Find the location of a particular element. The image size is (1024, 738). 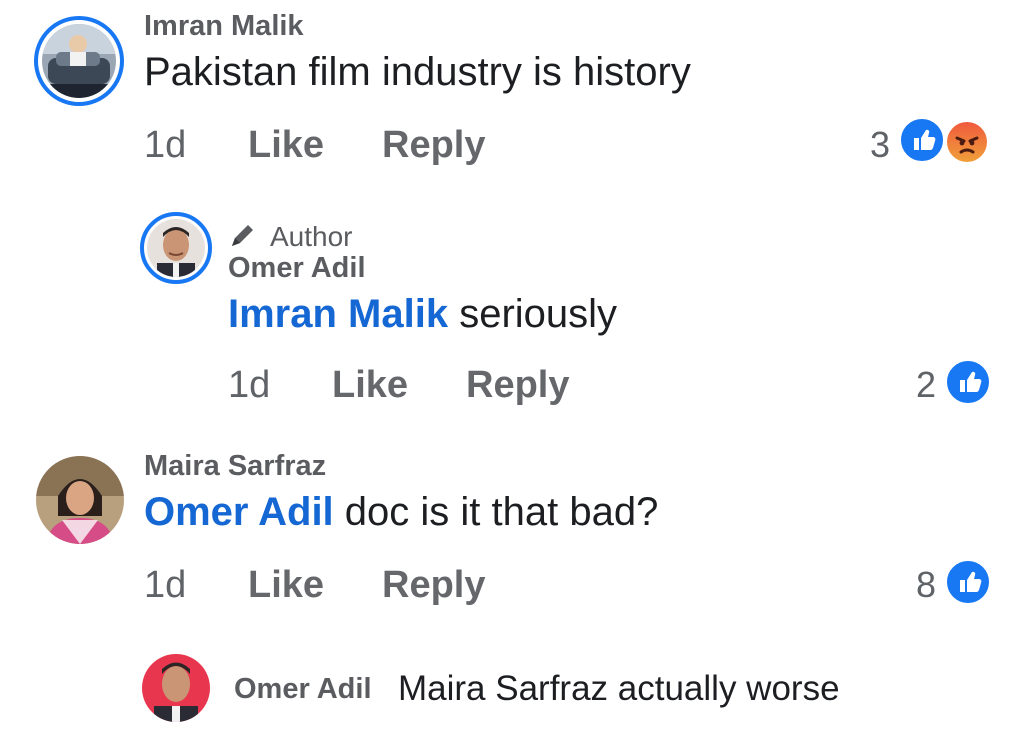

reaction-count: 8 is located at coordinates (920, 585).